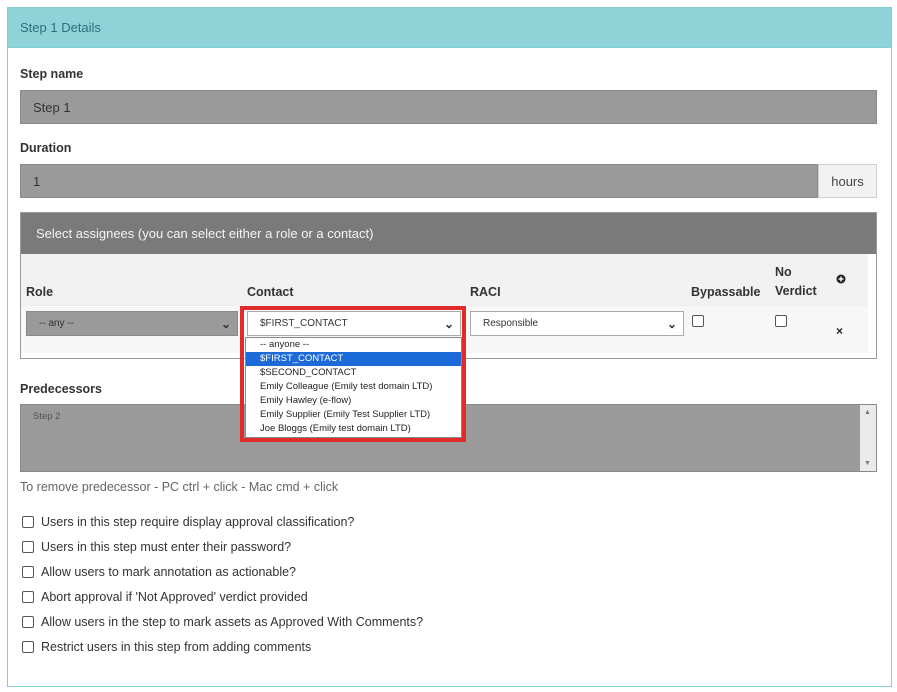 The height and width of the screenshot is (692, 897). I want to click on contact-select-value: $FIRST_CONTACT, so click(304, 323).